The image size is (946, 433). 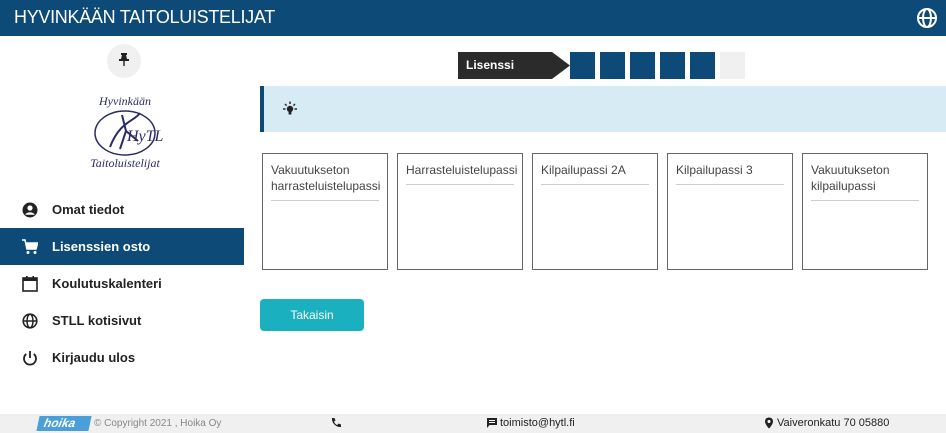 I want to click on step-box-empty, so click(x=732, y=65).